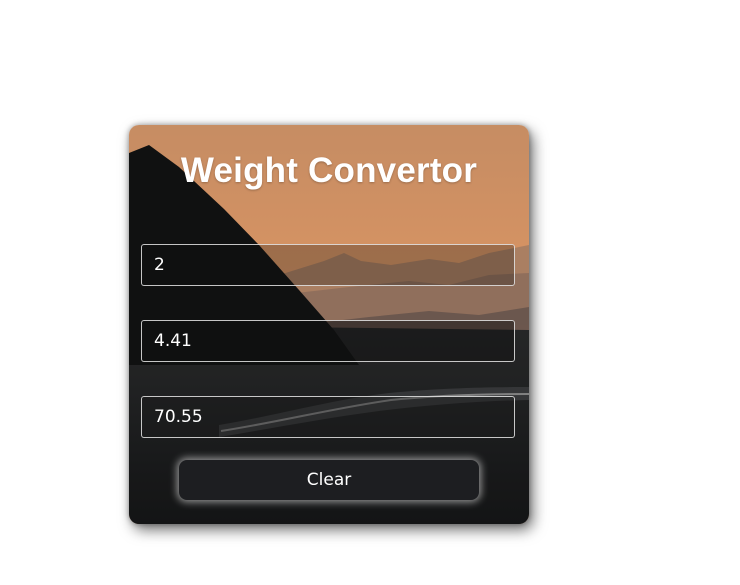 The image size is (740, 585). What do you see at coordinates (328, 417) in the screenshot?
I see `ounces-input` at bounding box center [328, 417].